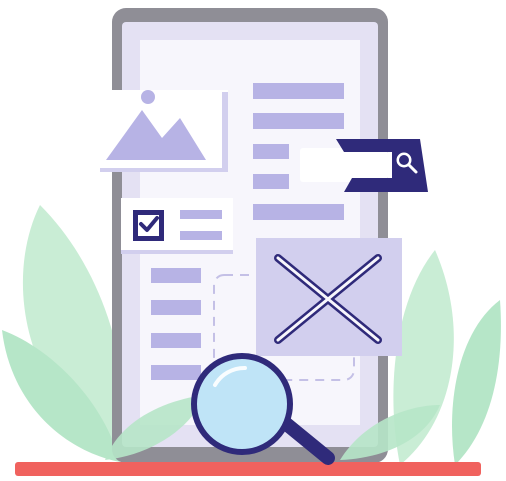  Describe the element at coordinates (164, 131) in the screenshot. I see `image-card` at that location.